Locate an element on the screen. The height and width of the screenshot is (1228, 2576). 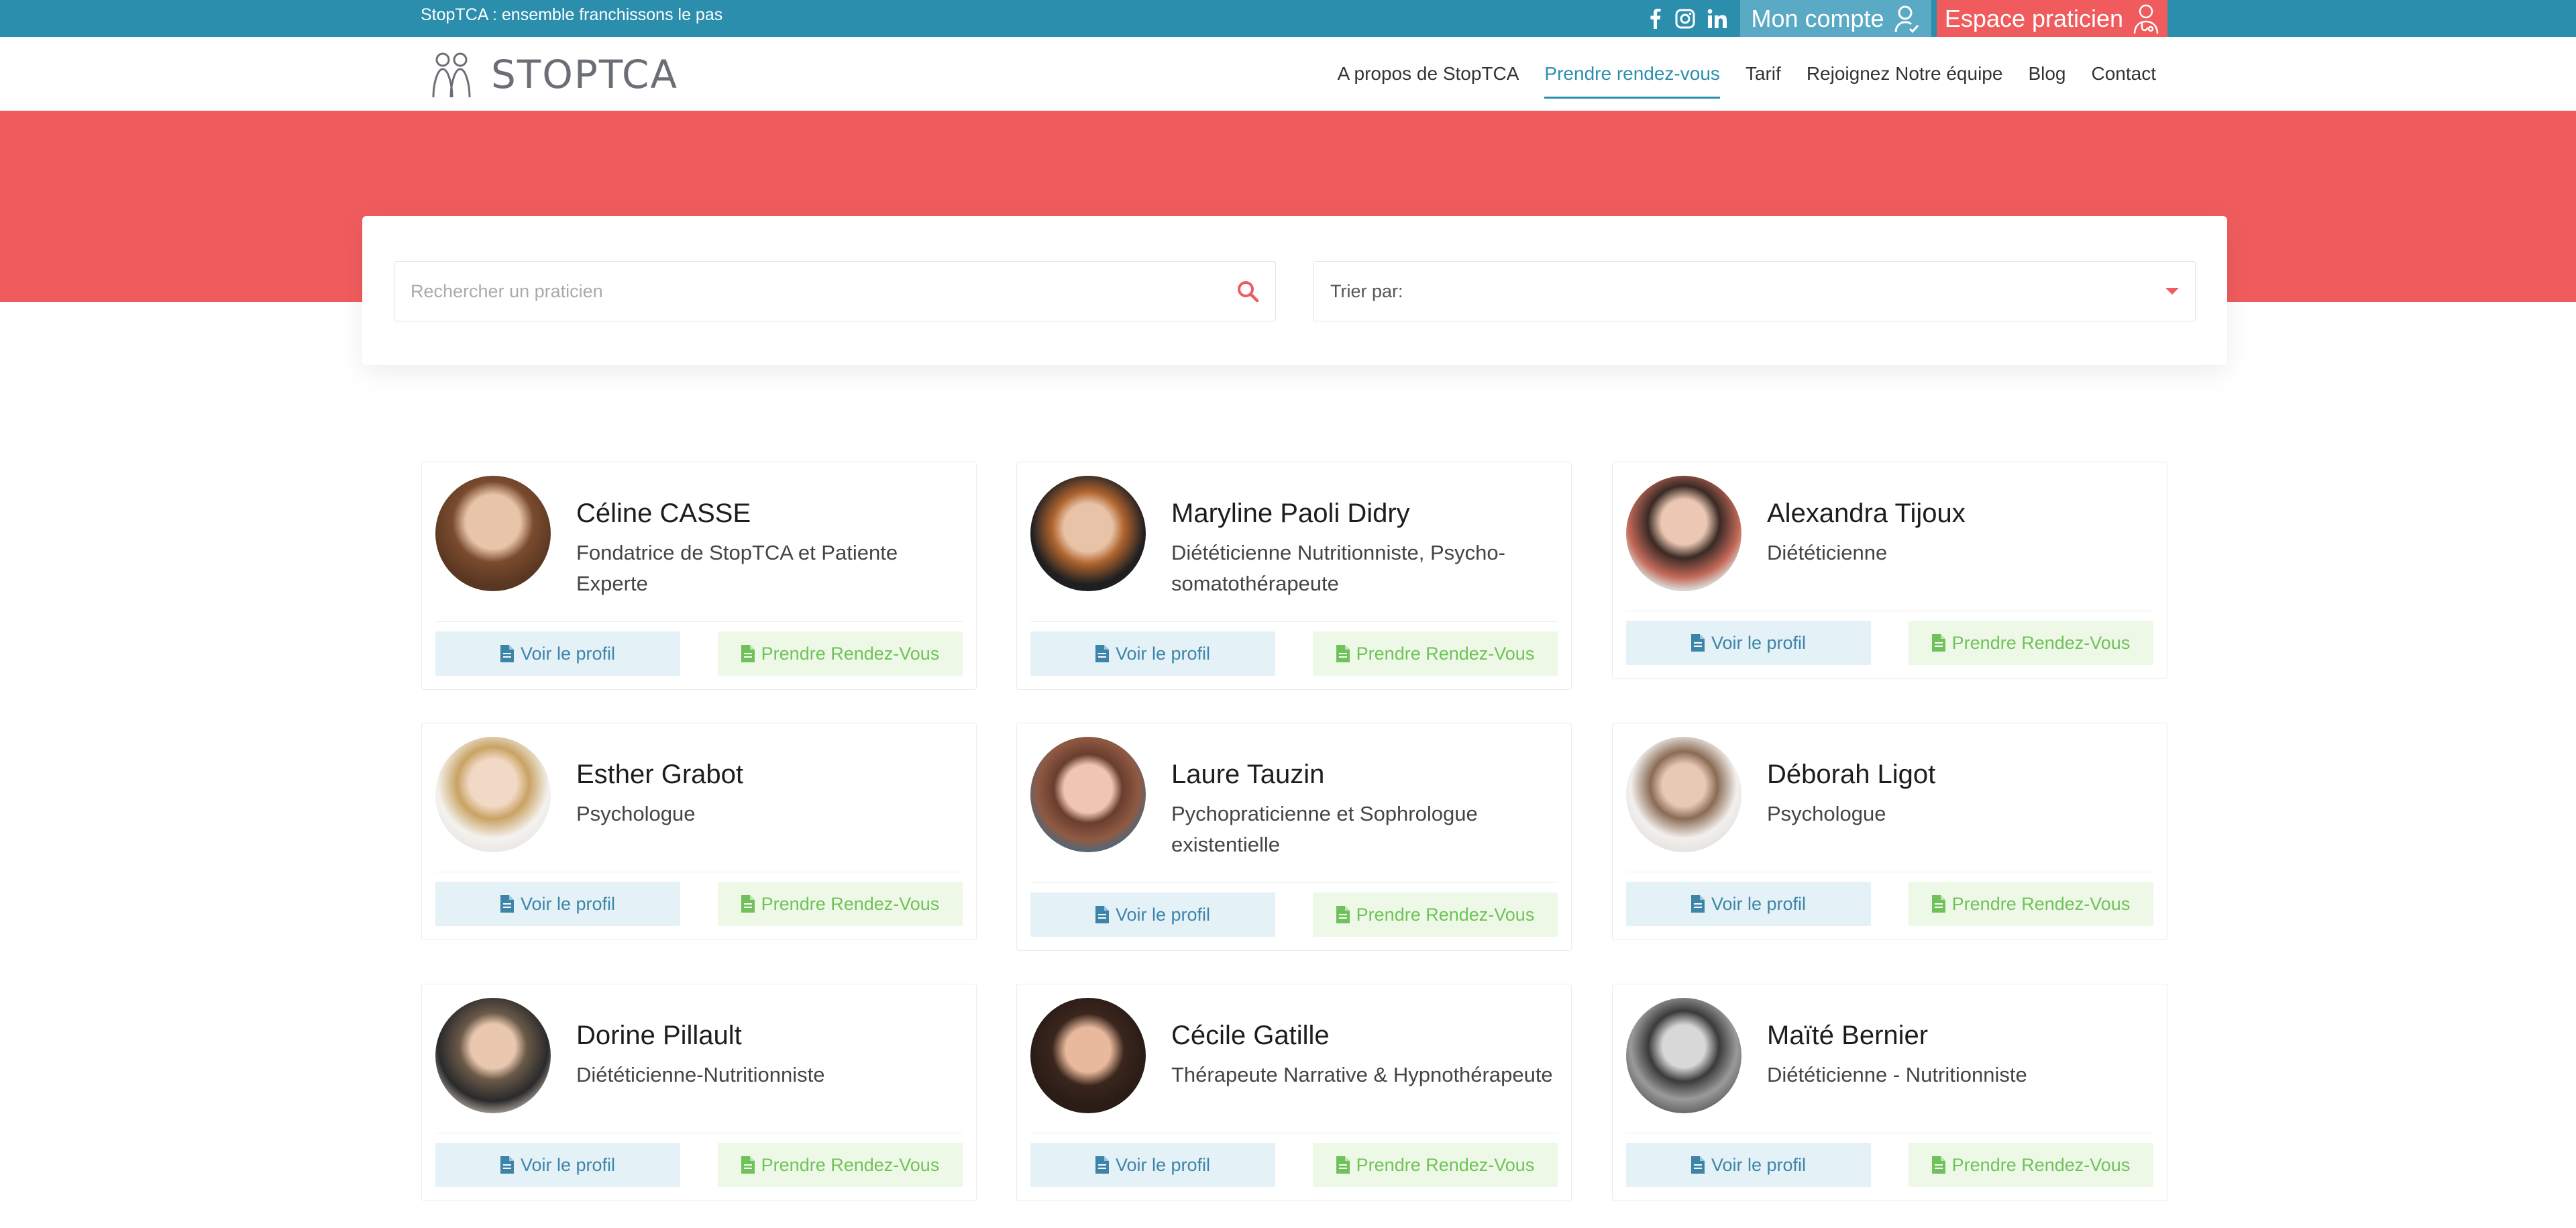
user-icon is located at coordinates (1906, 19).